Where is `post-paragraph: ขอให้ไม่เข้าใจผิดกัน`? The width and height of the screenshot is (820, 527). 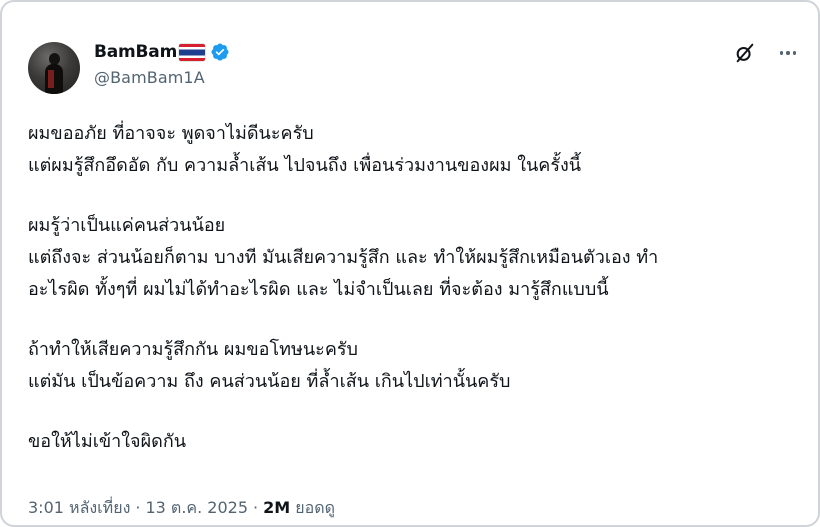 post-paragraph: ขอให้ไม่เข้าใจผิดกัน is located at coordinates (416, 442).